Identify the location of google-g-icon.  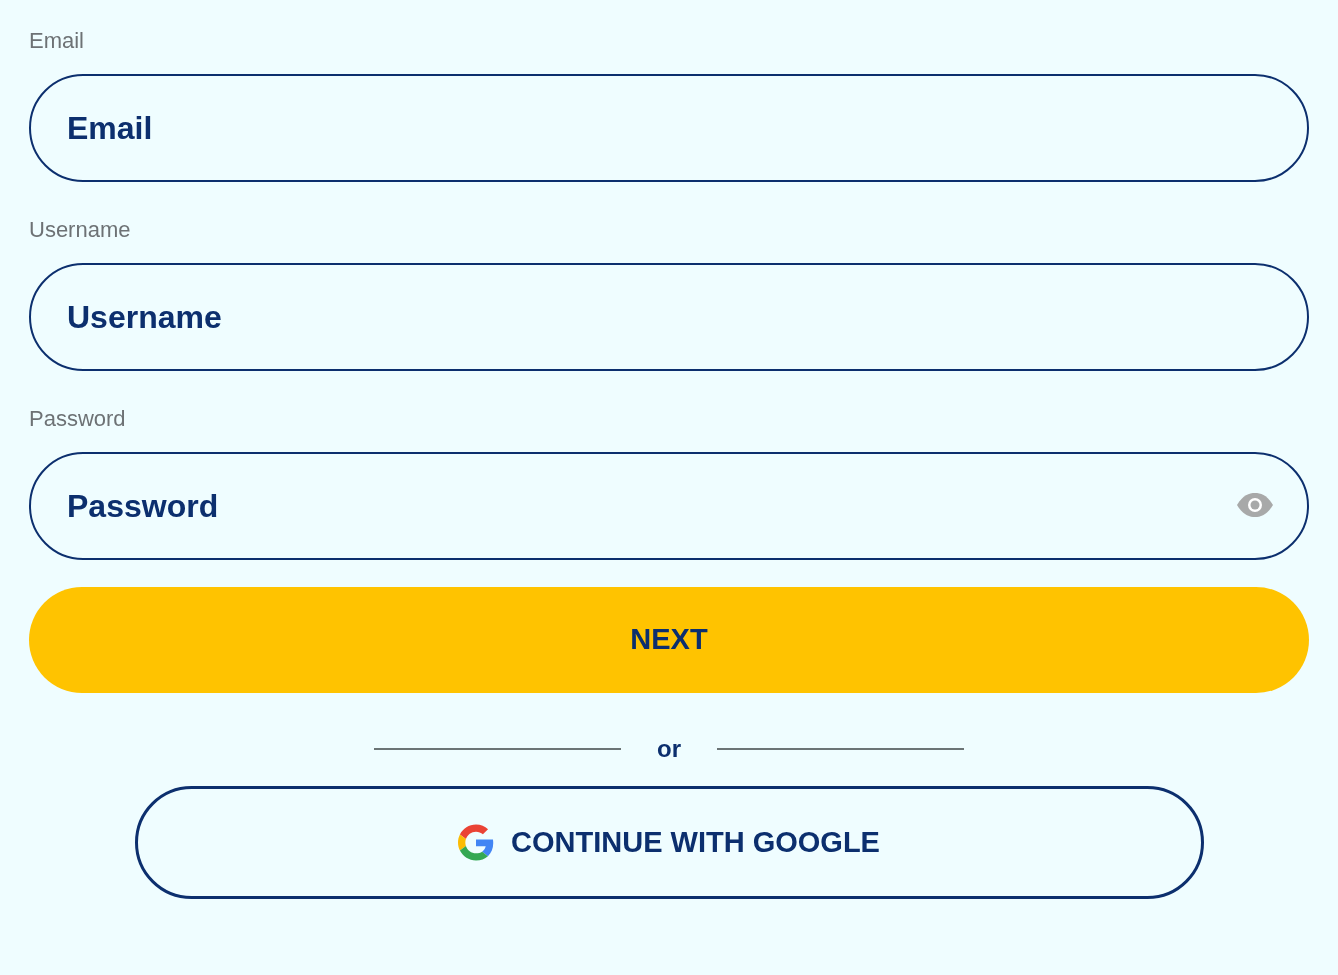
(476, 842).